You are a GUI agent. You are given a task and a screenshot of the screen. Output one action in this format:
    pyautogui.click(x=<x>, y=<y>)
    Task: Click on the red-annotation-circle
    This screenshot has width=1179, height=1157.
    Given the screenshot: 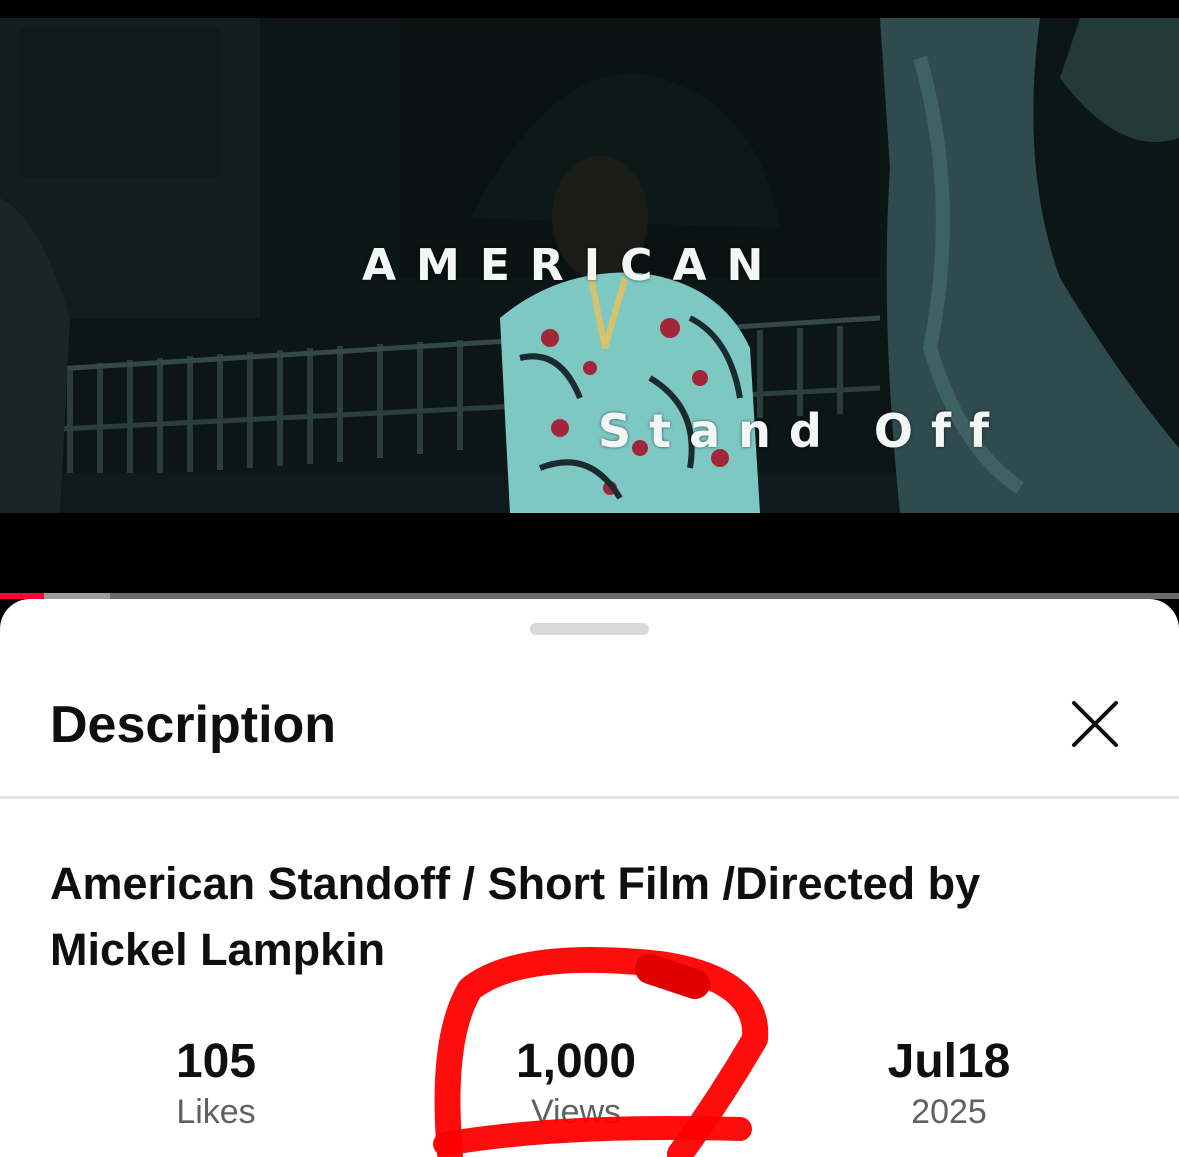 What is the action you would take?
    pyautogui.click(x=601, y=1051)
    